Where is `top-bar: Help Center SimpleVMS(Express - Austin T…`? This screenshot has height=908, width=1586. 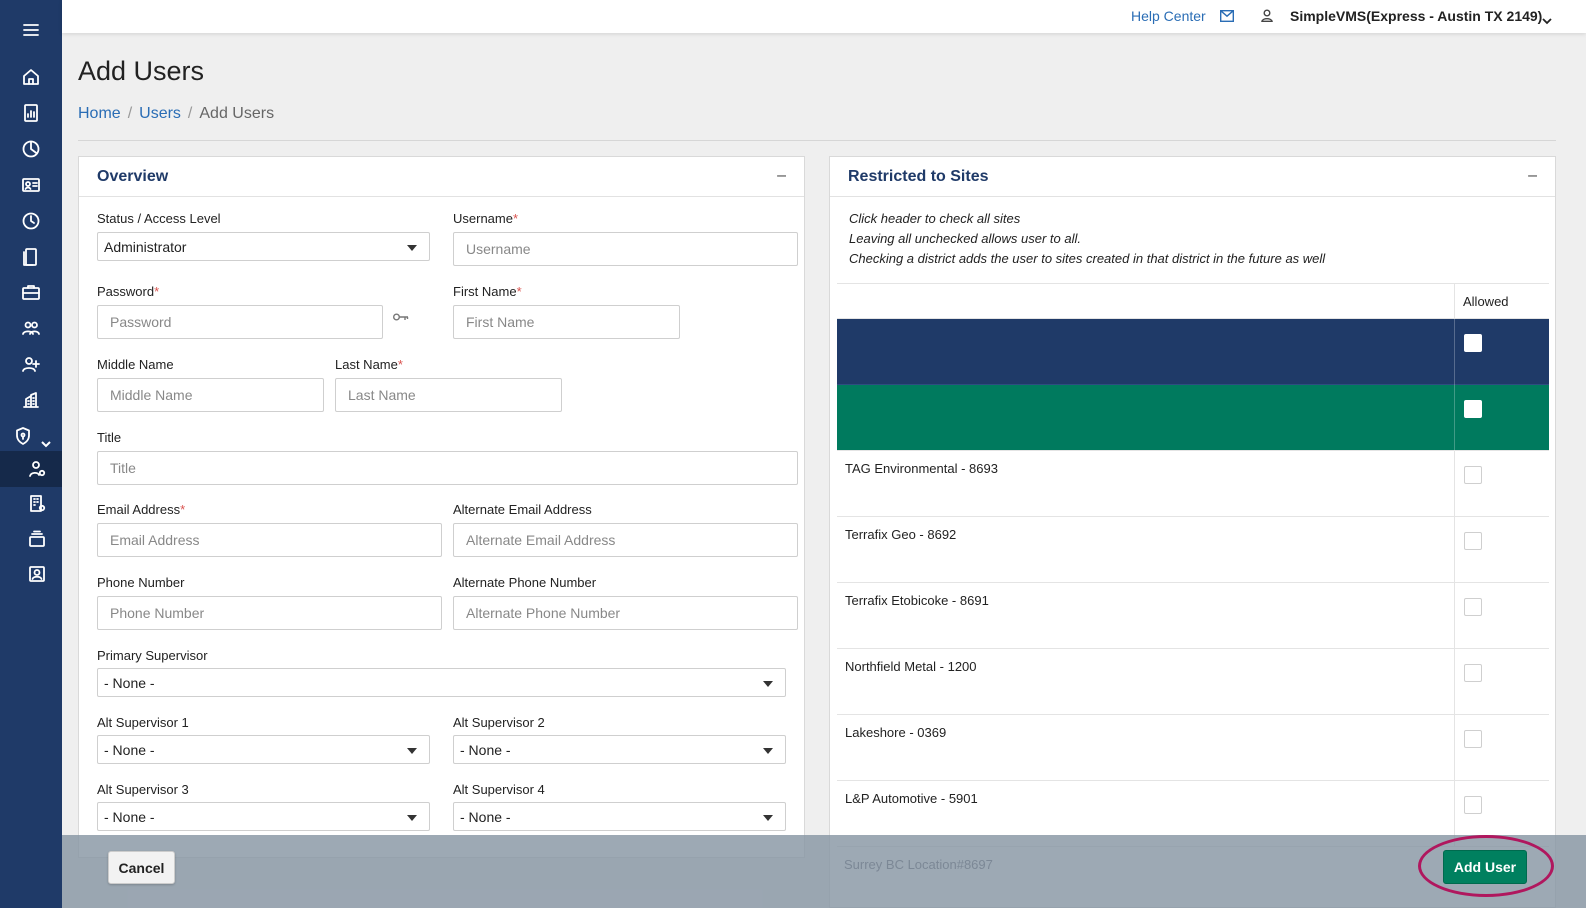 top-bar: Help Center SimpleVMS(Express - Austin T… is located at coordinates (824, 16).